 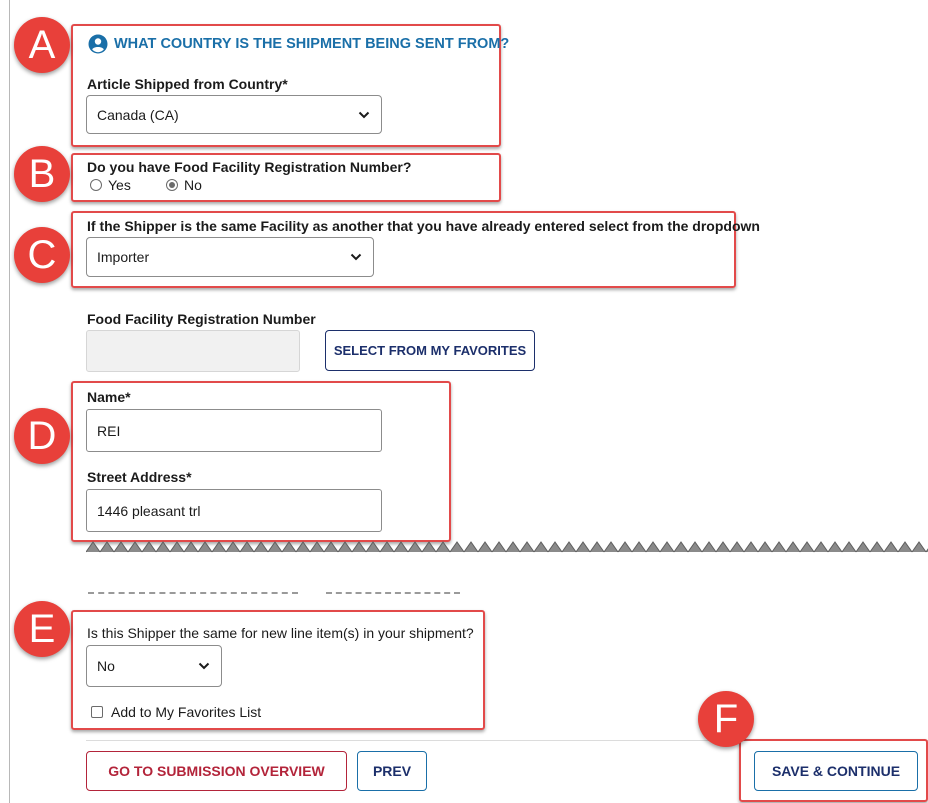 I want to click on street-address-input: 1446 pleasant trl, so click(x=234, y=510).